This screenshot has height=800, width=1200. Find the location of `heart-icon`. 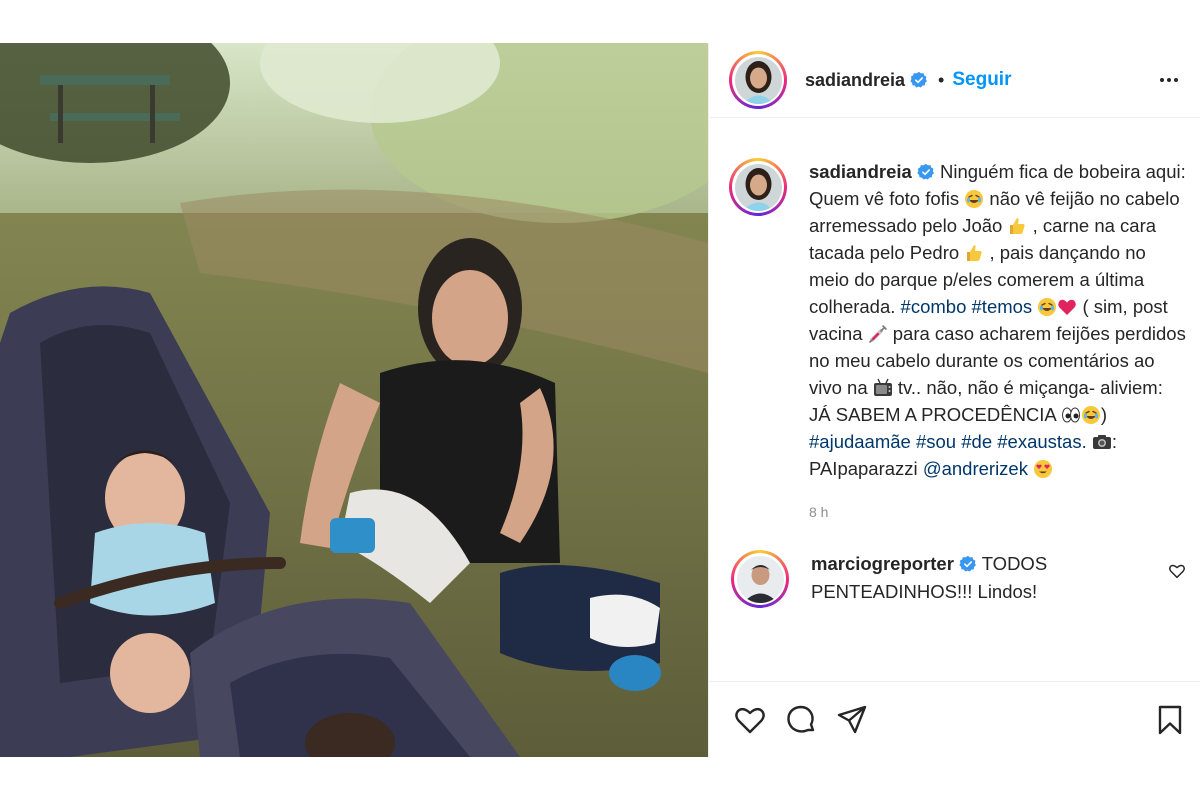

heart-icon is located at coordinates (750, 720).